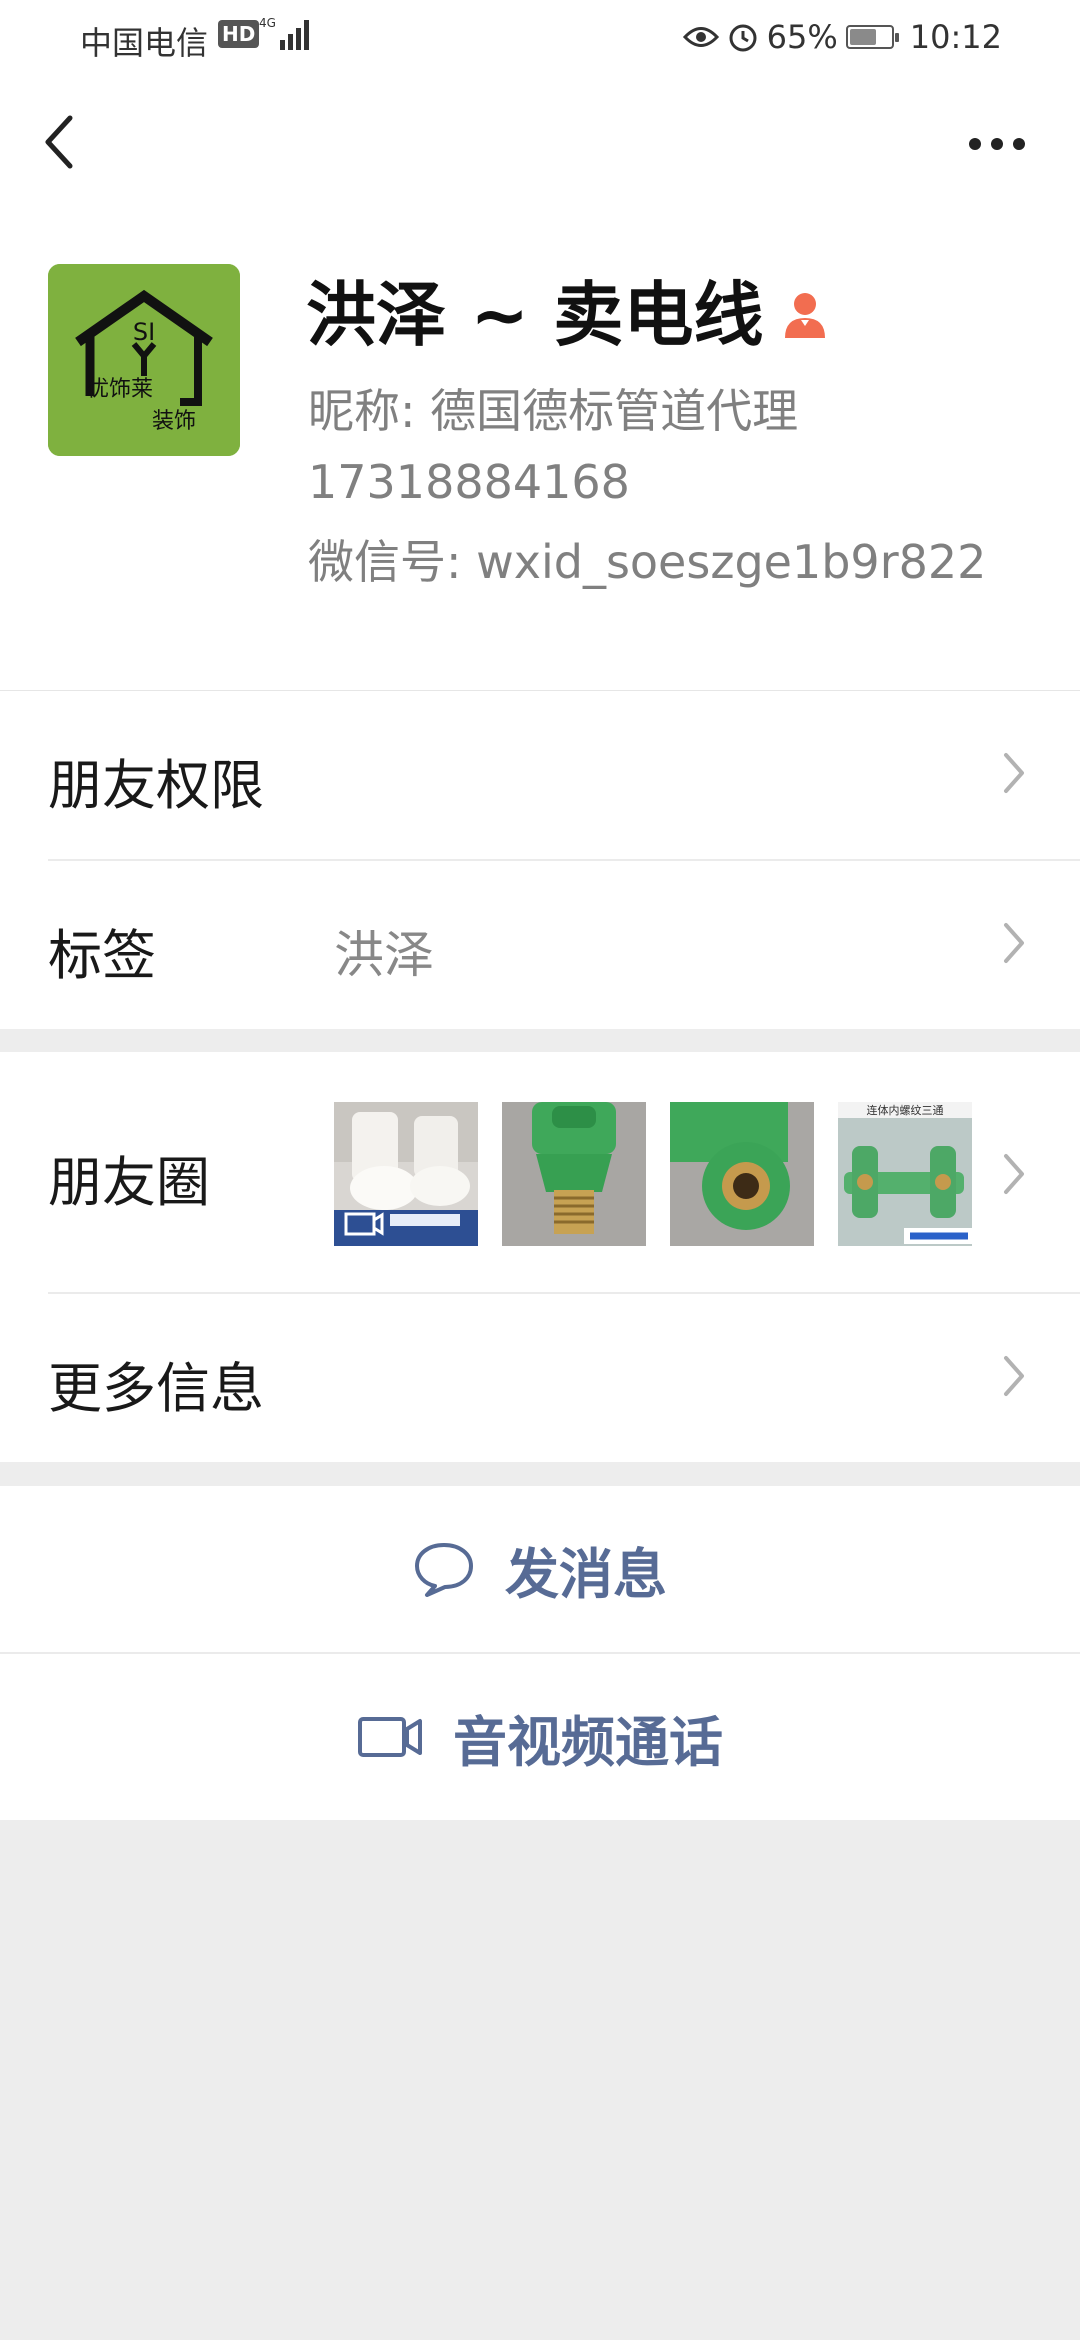 Image resolution: width=1080 pixels, height=2340 pixels. Describe the element at coordinates (384, 955) in the screenshot. I see `tags-value: 洪泽` at that location.